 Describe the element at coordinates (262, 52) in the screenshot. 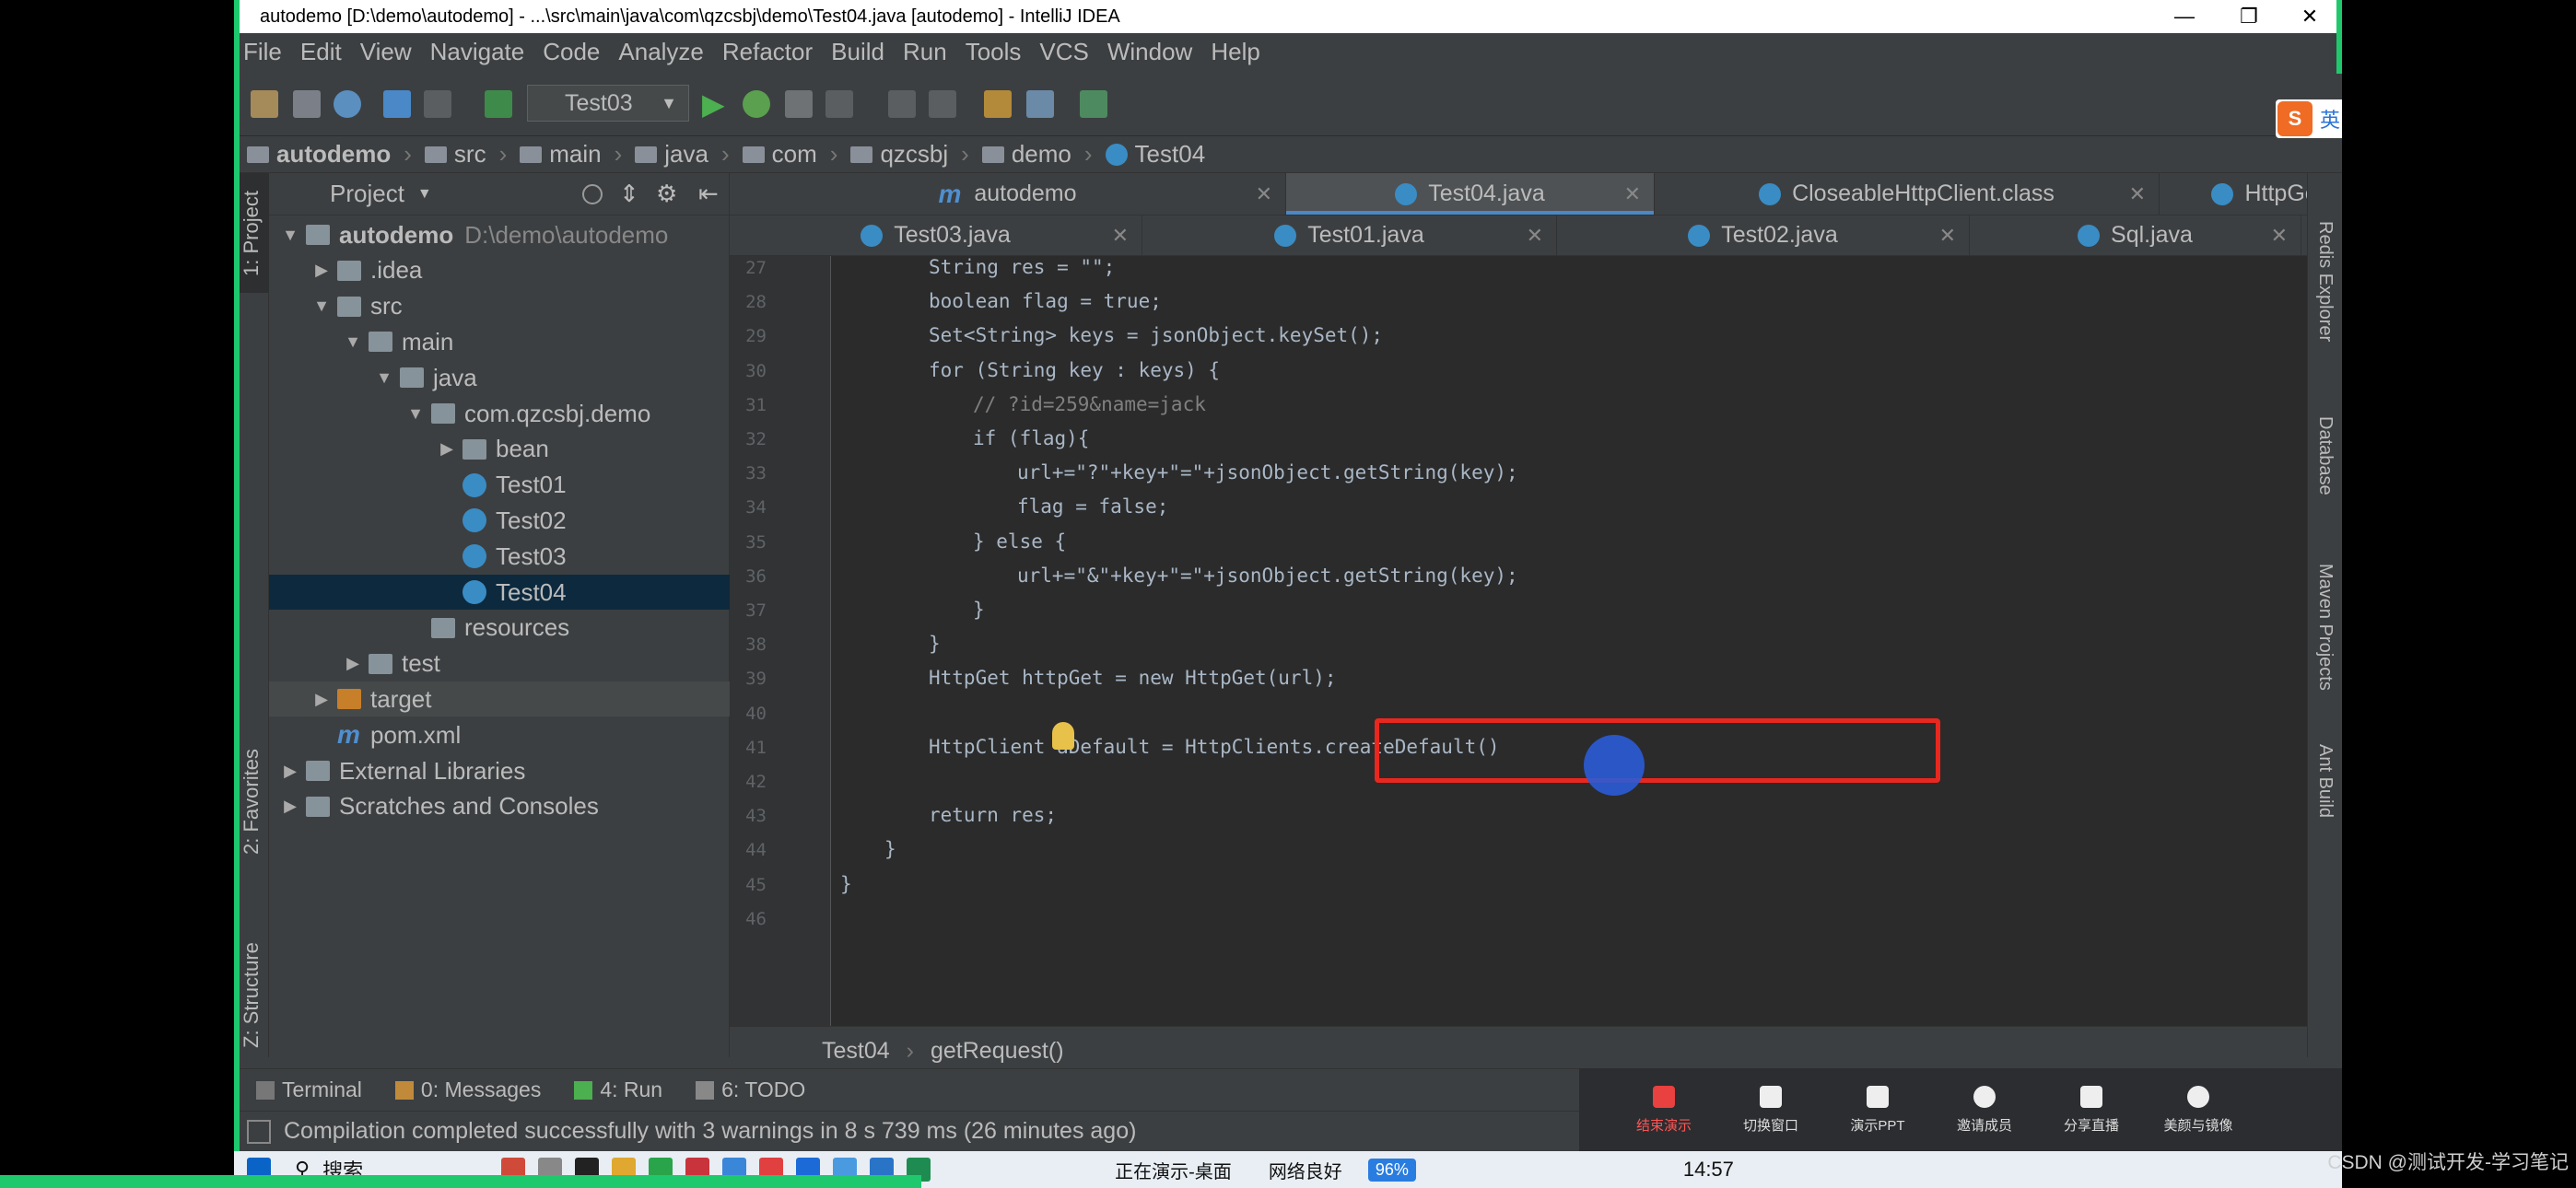

I see `menu-file: File` at that location.